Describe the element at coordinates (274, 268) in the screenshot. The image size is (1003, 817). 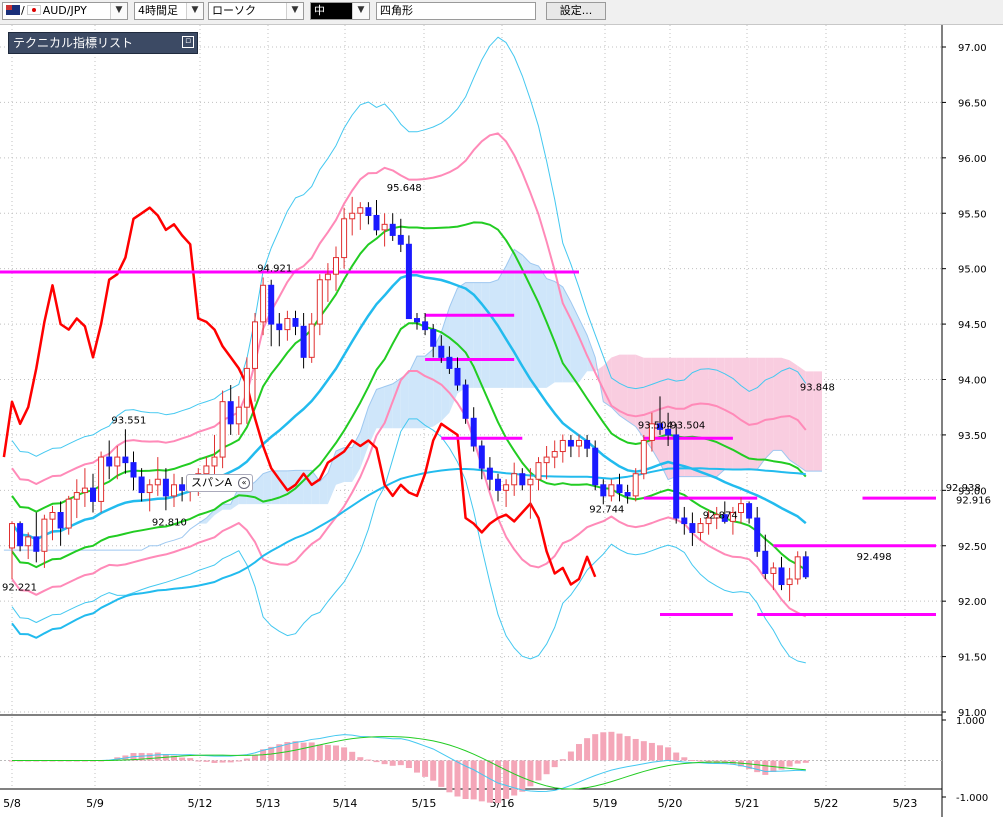
I see `price-annotation: 94.921` at that location.